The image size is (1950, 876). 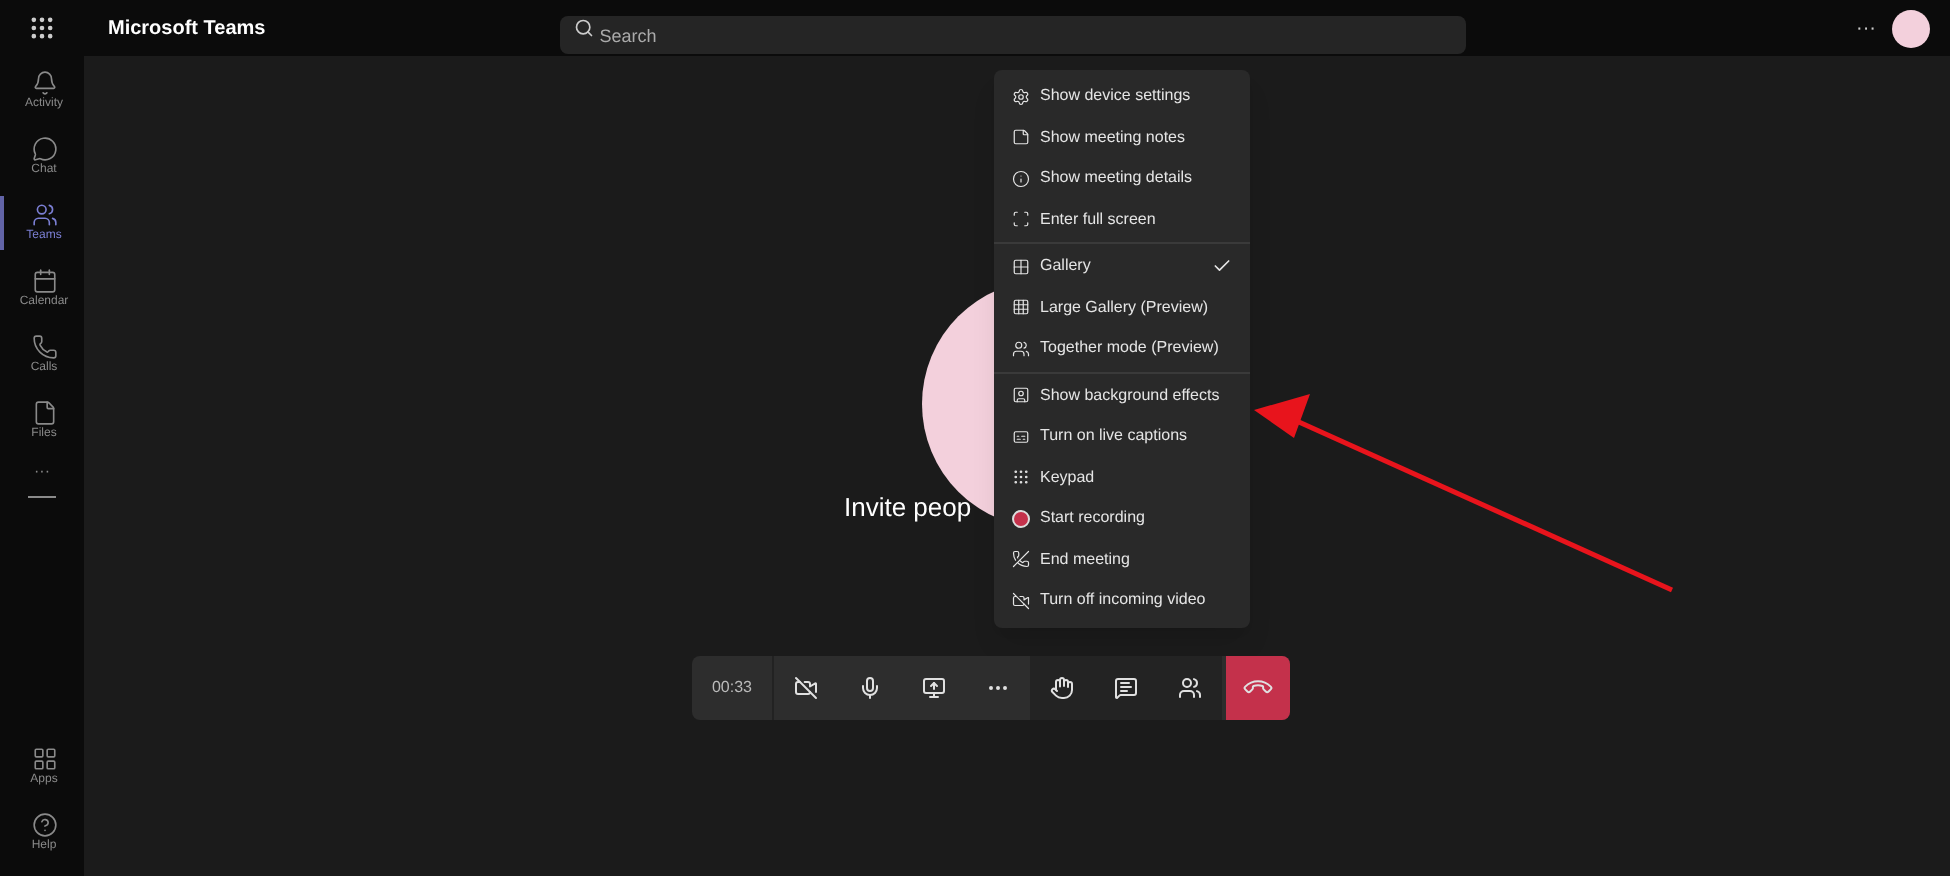 I want to click on settings-icon, so click(x=1021, y=96).